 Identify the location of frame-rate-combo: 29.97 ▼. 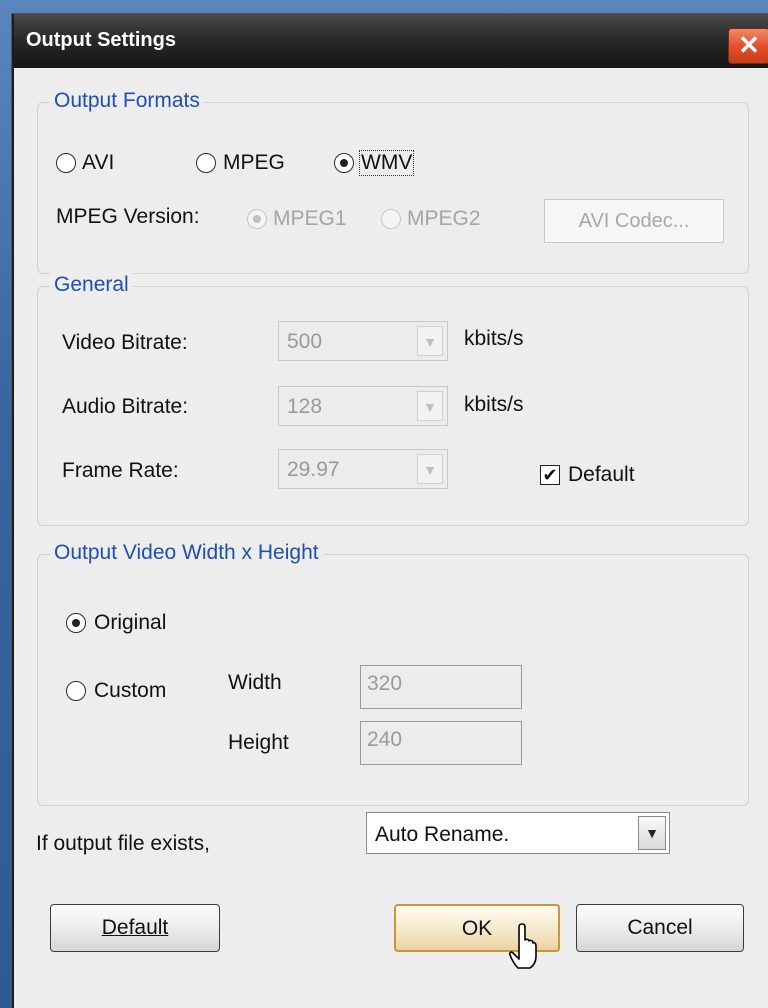
(363, 469).